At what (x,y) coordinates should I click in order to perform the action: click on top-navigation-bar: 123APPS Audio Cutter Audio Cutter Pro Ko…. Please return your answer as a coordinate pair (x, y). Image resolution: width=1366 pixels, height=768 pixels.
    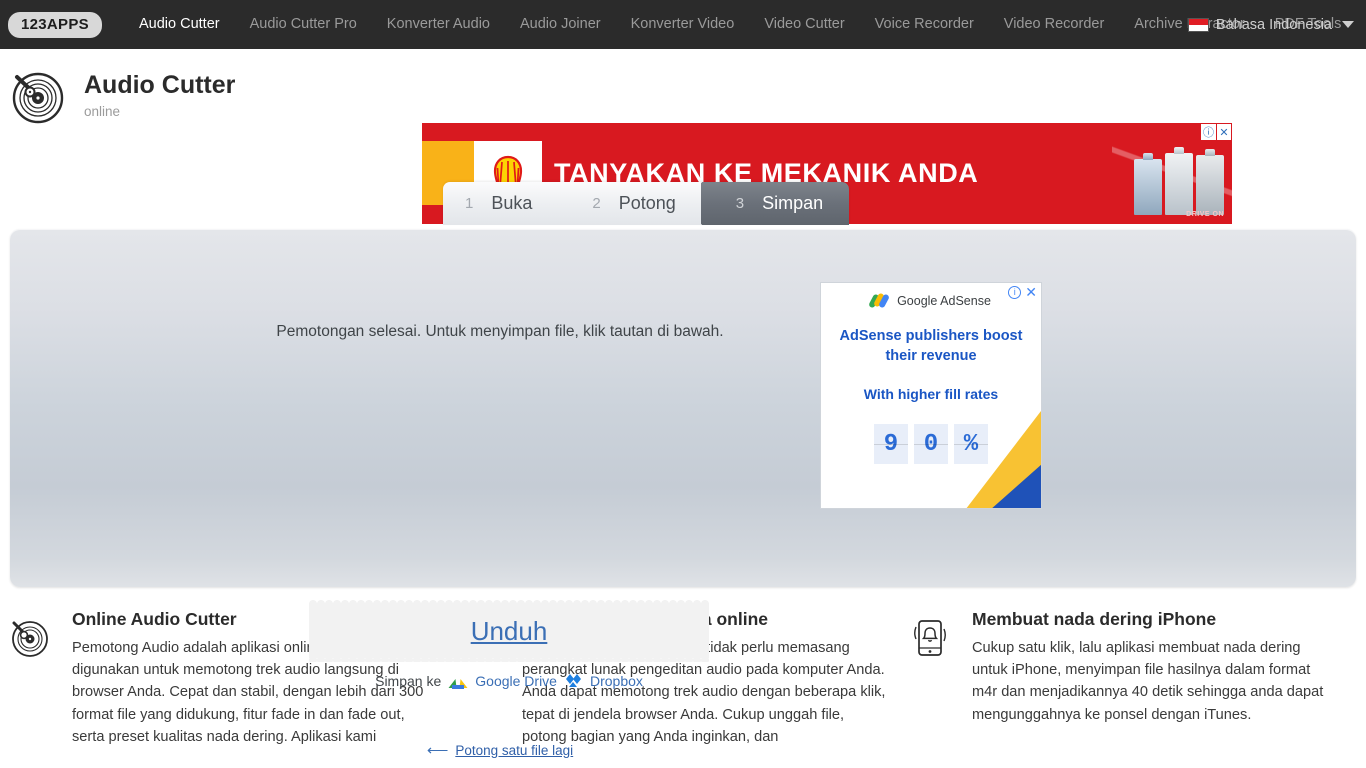
    Looking at the image, I should click on (683, 24).